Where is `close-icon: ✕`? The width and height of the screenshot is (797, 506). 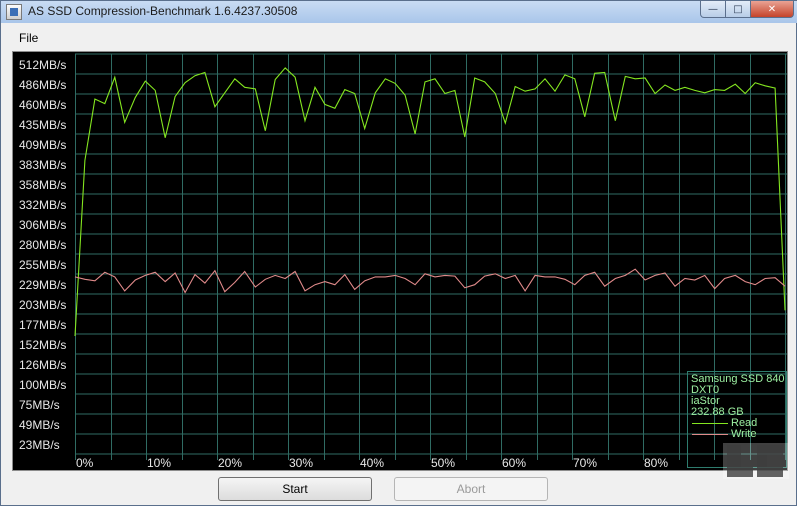 close-icon: ✕ is located at coordinates (772, 9).